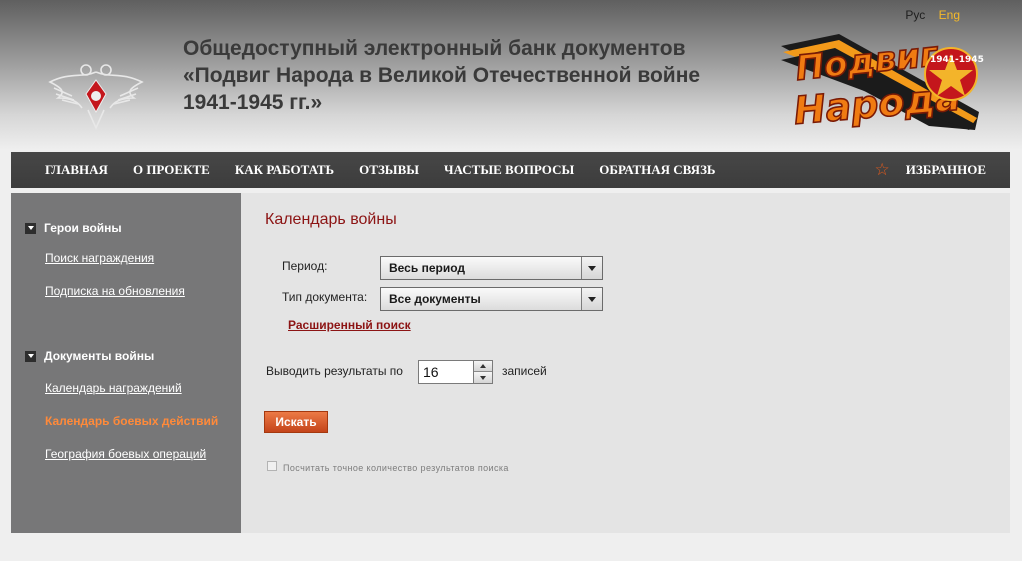  I want to click on results-per-page-label: Выводить результаты по, so click(334, 371).